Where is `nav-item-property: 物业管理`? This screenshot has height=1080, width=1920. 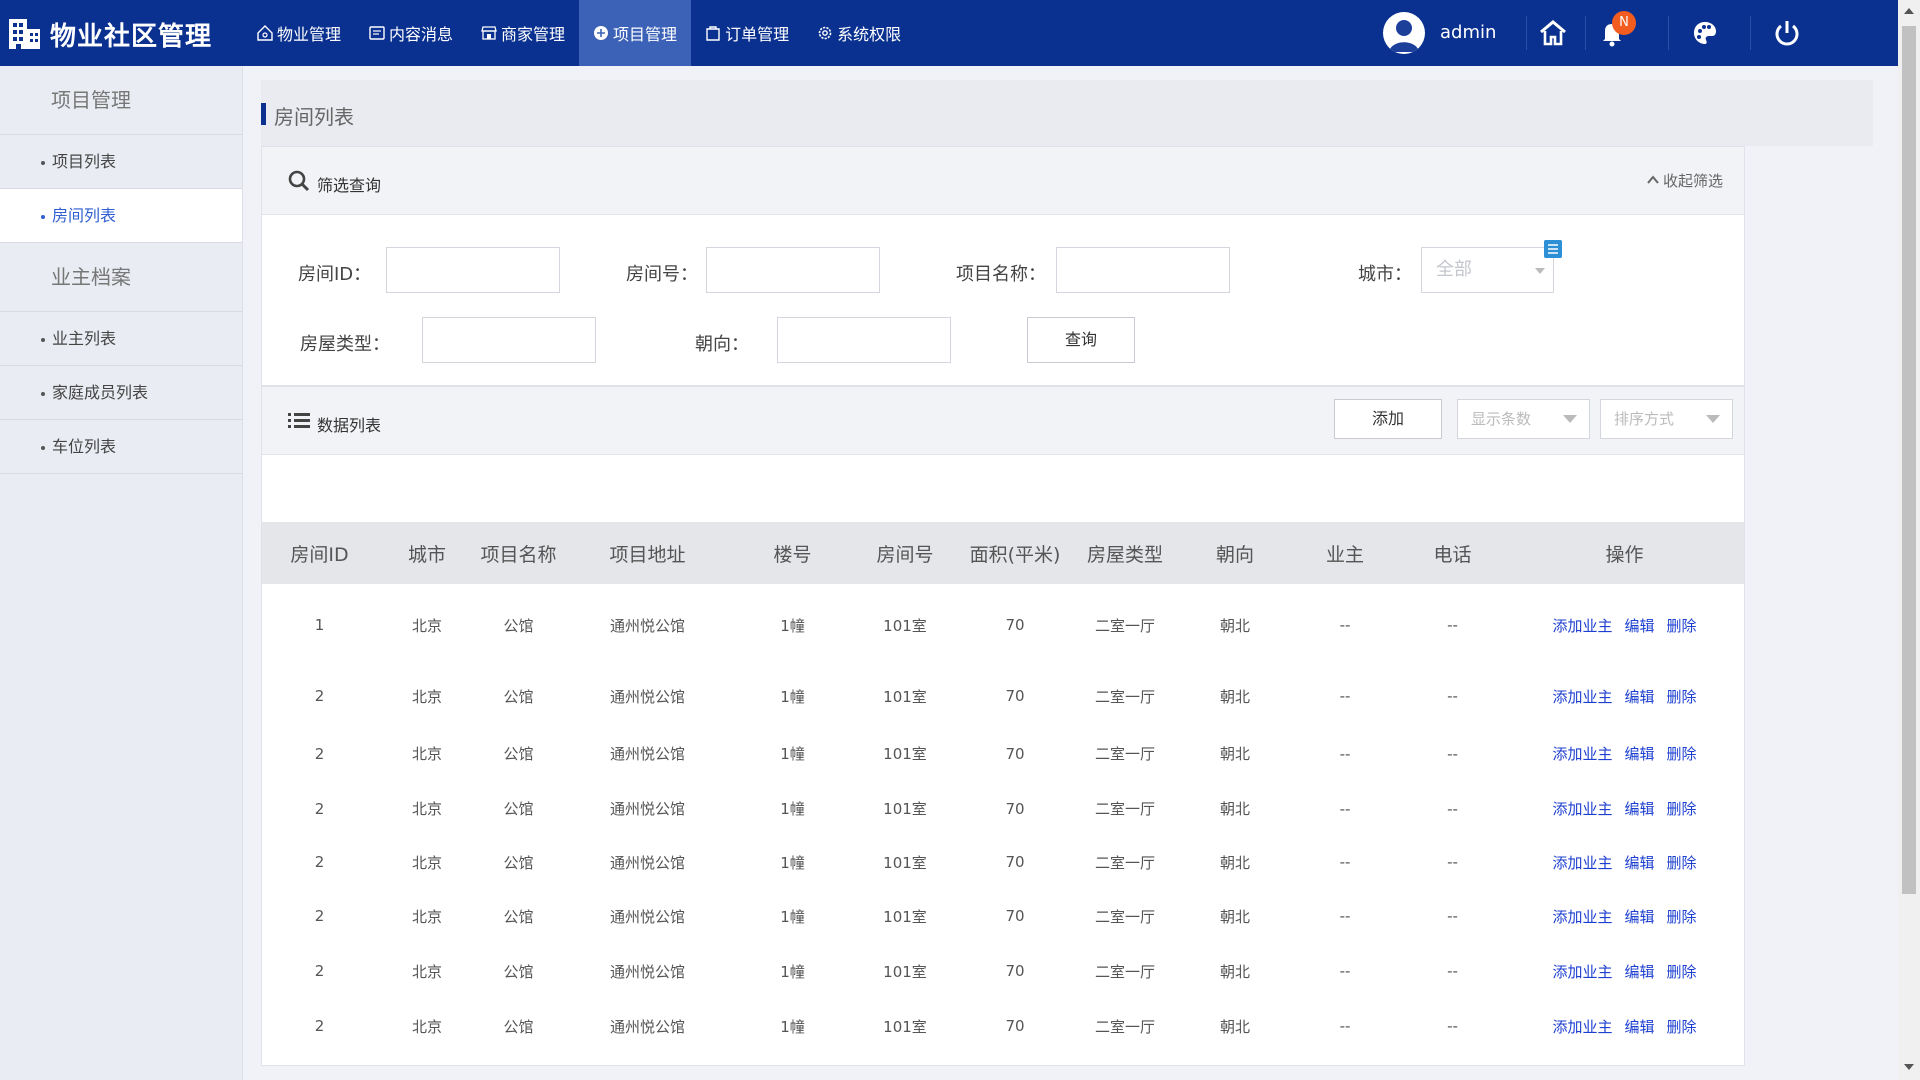
nav-item-property: 物业管理 is located at coordinates (299, 33).